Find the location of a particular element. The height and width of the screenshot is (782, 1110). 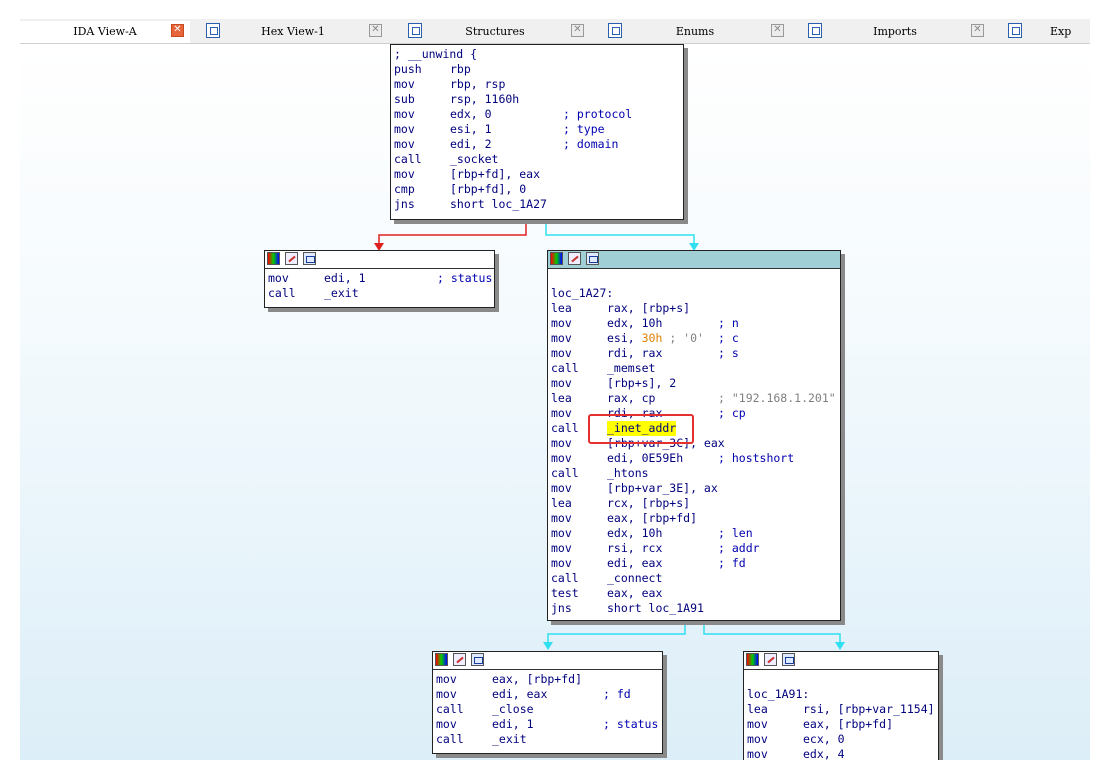

asm-line: sub rsp, 1160h is located at coordinates (537, 99).